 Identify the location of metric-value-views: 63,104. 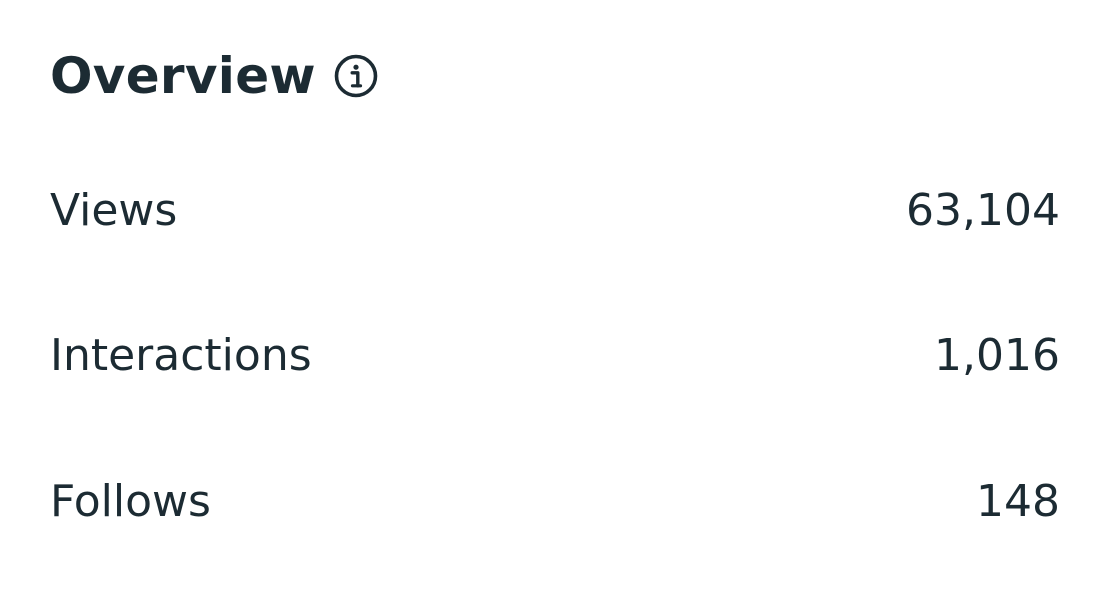
(983, 210).